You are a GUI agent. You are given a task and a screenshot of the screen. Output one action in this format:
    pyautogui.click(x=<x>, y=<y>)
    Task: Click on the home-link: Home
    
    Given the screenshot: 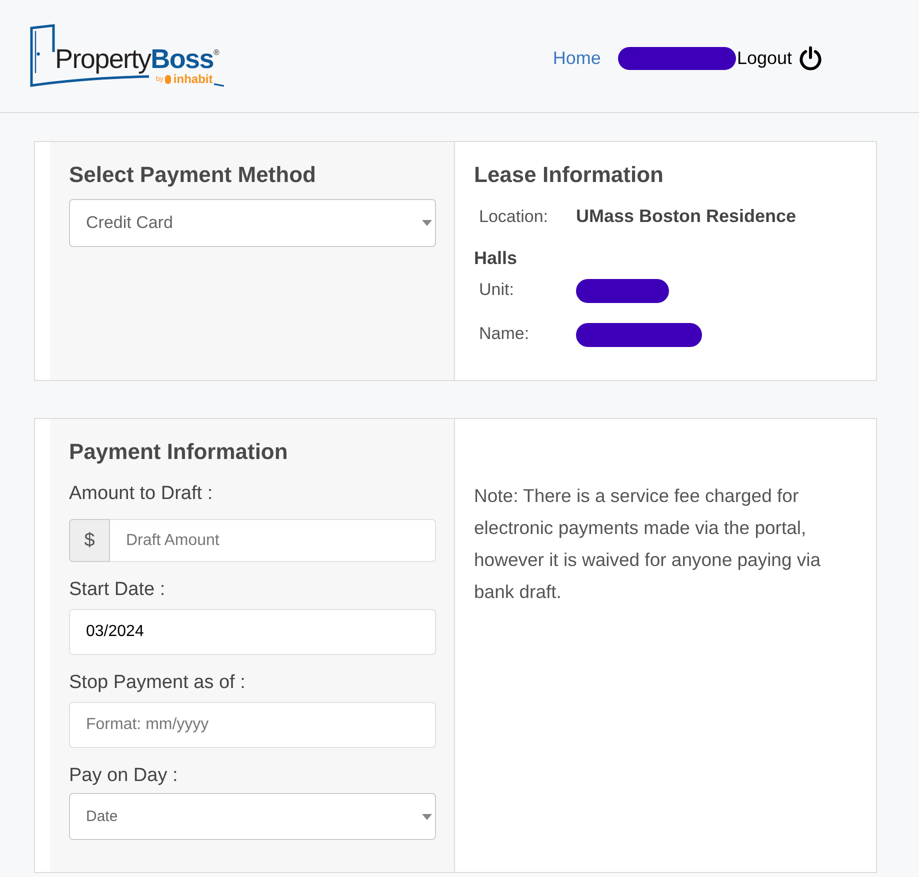 What is the action you would take?
    pyautogui.click(x=576, y=58)
    